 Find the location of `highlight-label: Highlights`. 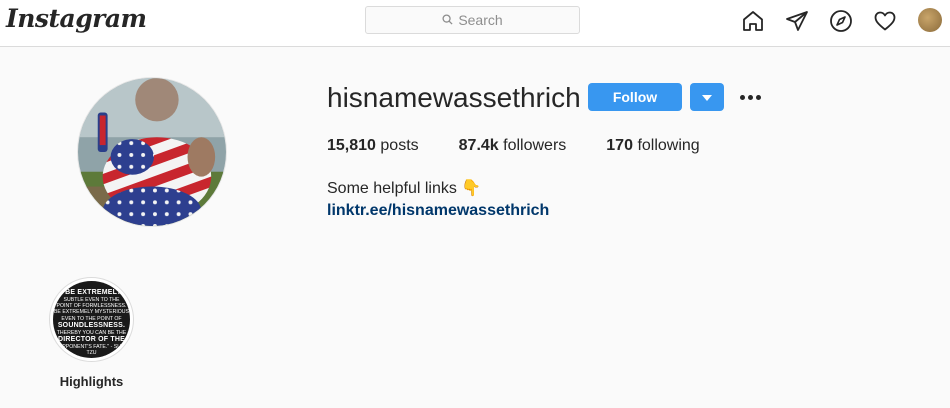

highlight-label: Highlights is located at coordinates (91, 381).